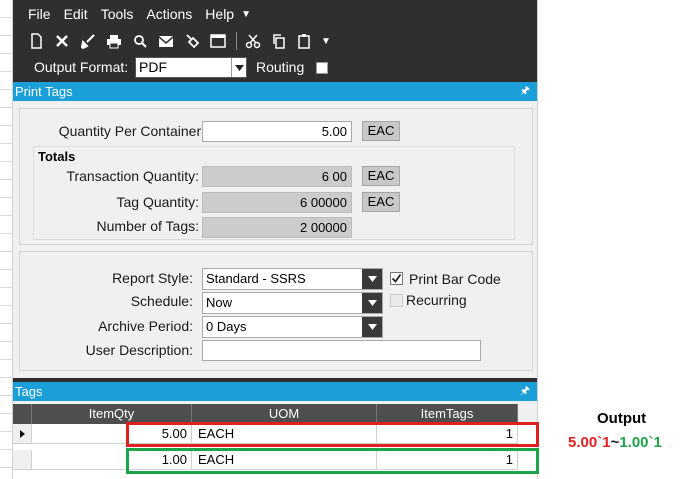 The width and height of the screenshot is (690, 479). What do you see at coordinates (81, 67) in the screenshot?
I see `output-format-label: Output Format:` at bounding box center [81, 67].